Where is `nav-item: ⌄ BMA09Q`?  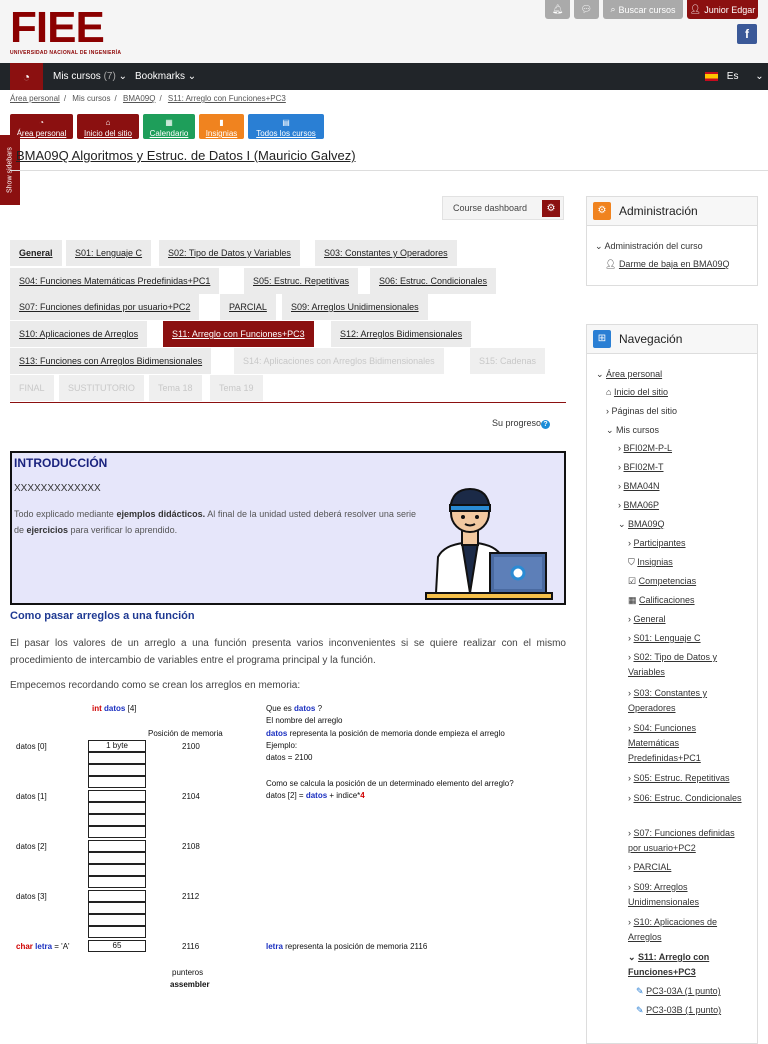
nav-item: ⌄ BMA09Q is located at coordinates (641, 524).